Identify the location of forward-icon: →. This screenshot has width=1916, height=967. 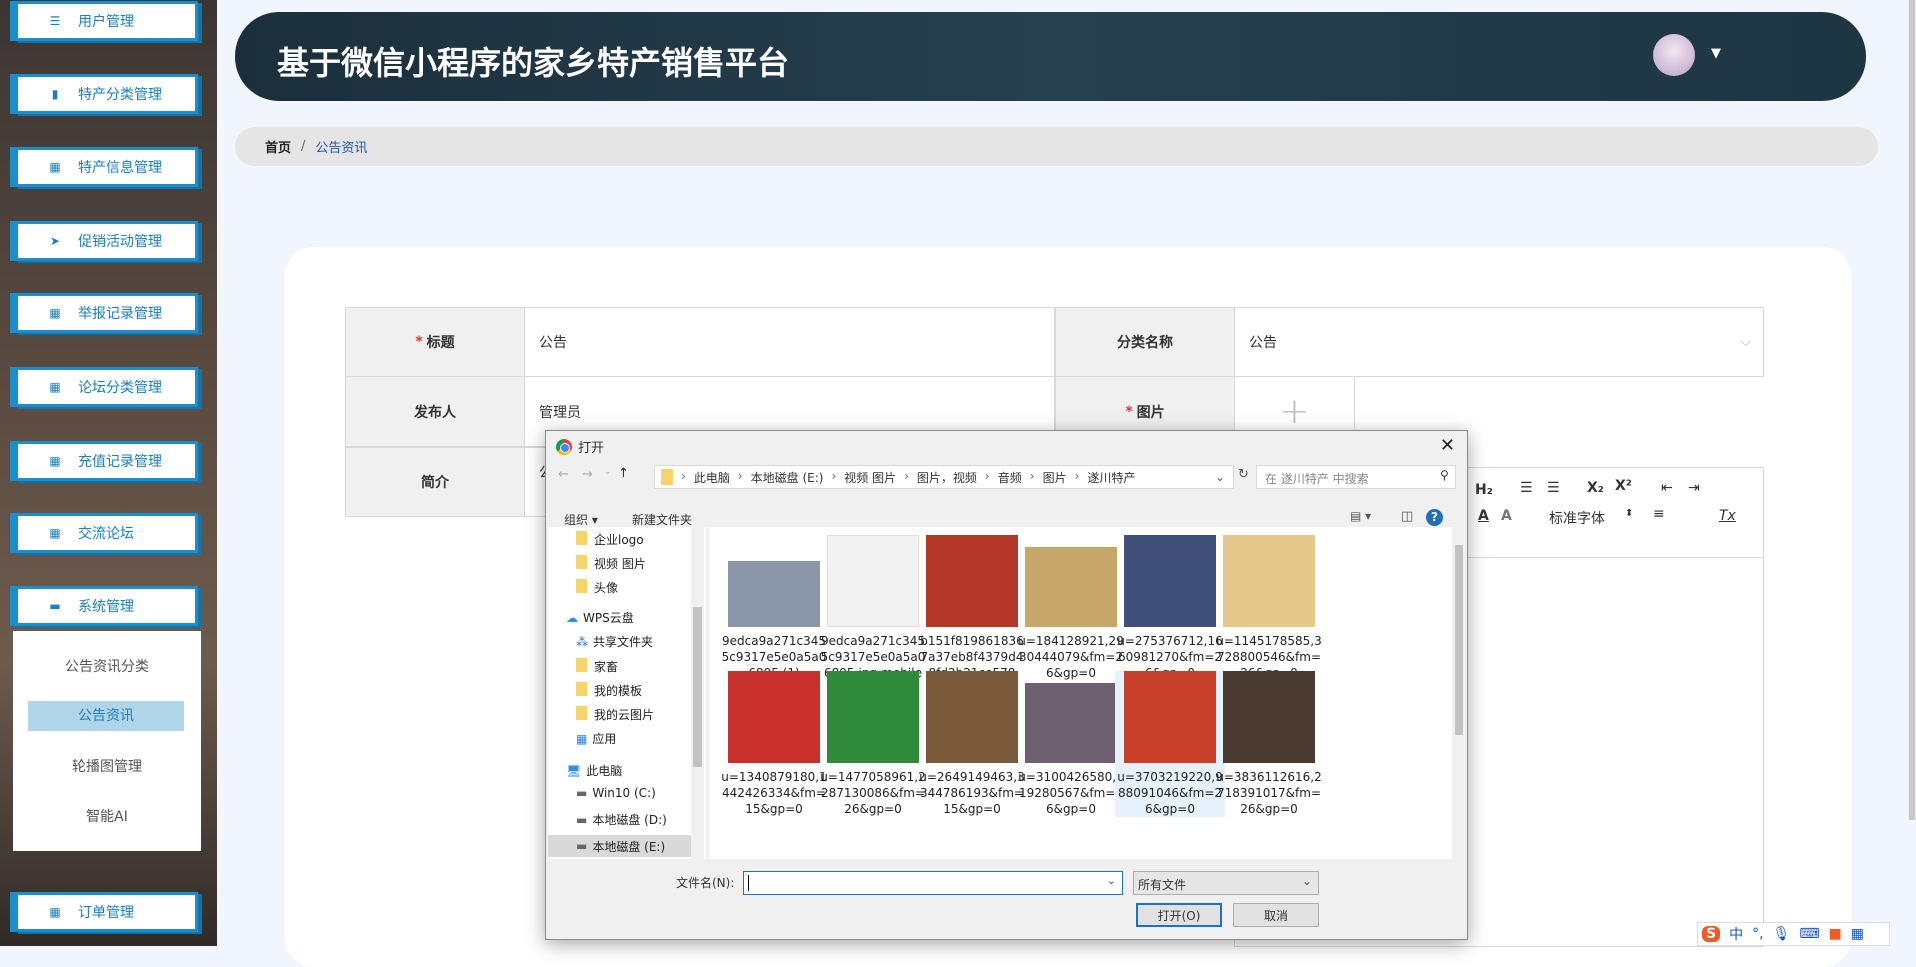
(587, 474).